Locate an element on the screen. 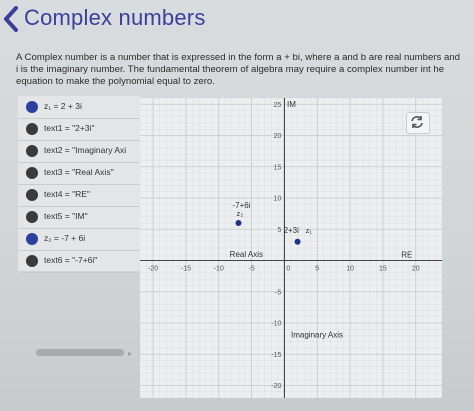  expression-text: z₁ = 2 + 3i is located at coordinates (63, 106).